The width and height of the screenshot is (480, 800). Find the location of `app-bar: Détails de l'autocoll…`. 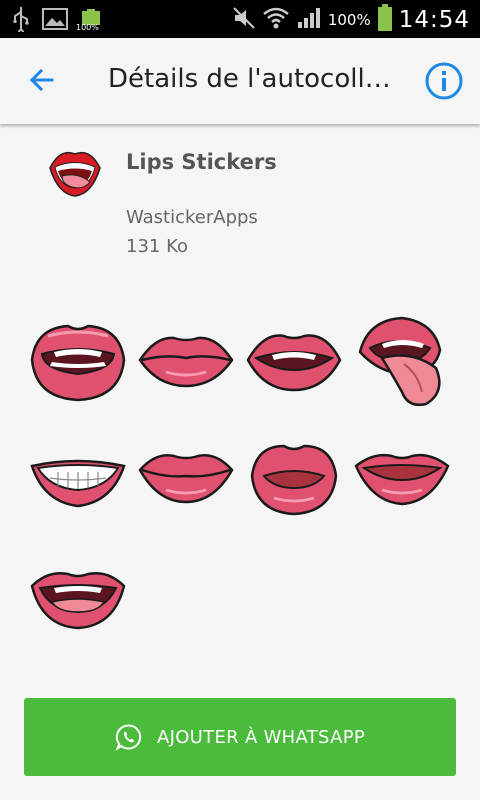

app-bar: Détails de l'autocoll… is located at coordinates (240, 81).